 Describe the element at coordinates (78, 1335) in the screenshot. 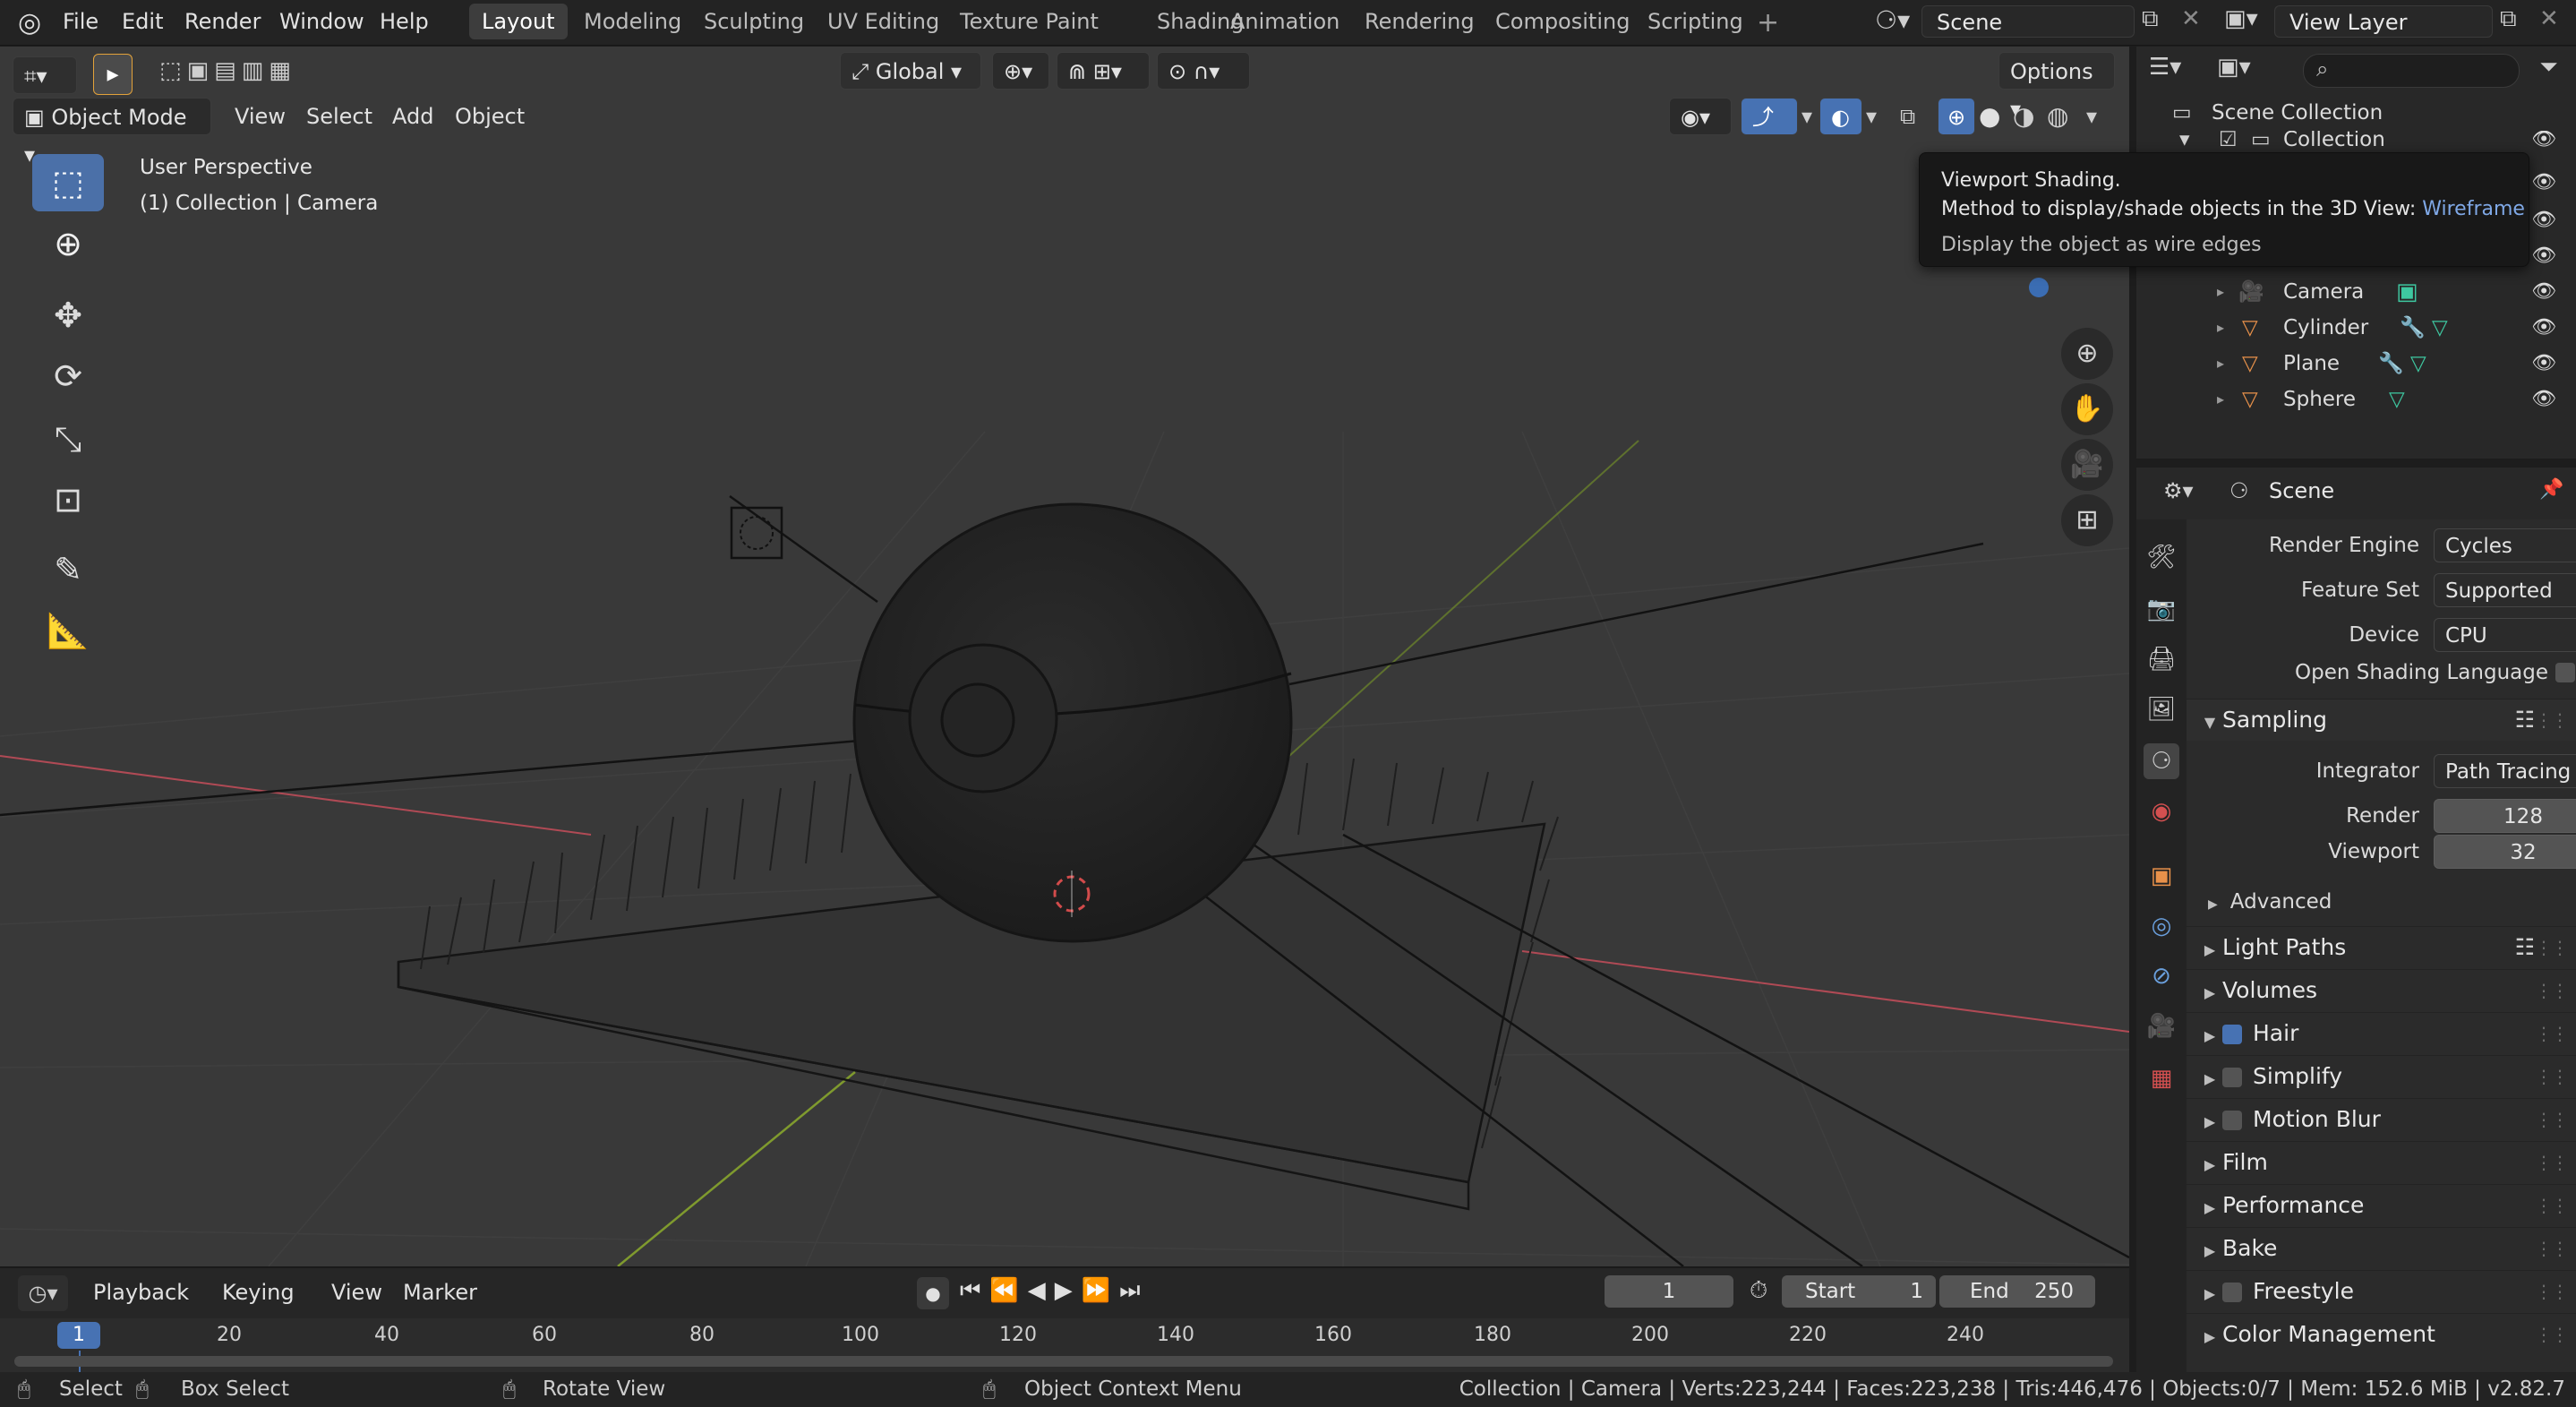

I see `playhead-frame: 1` at that location.